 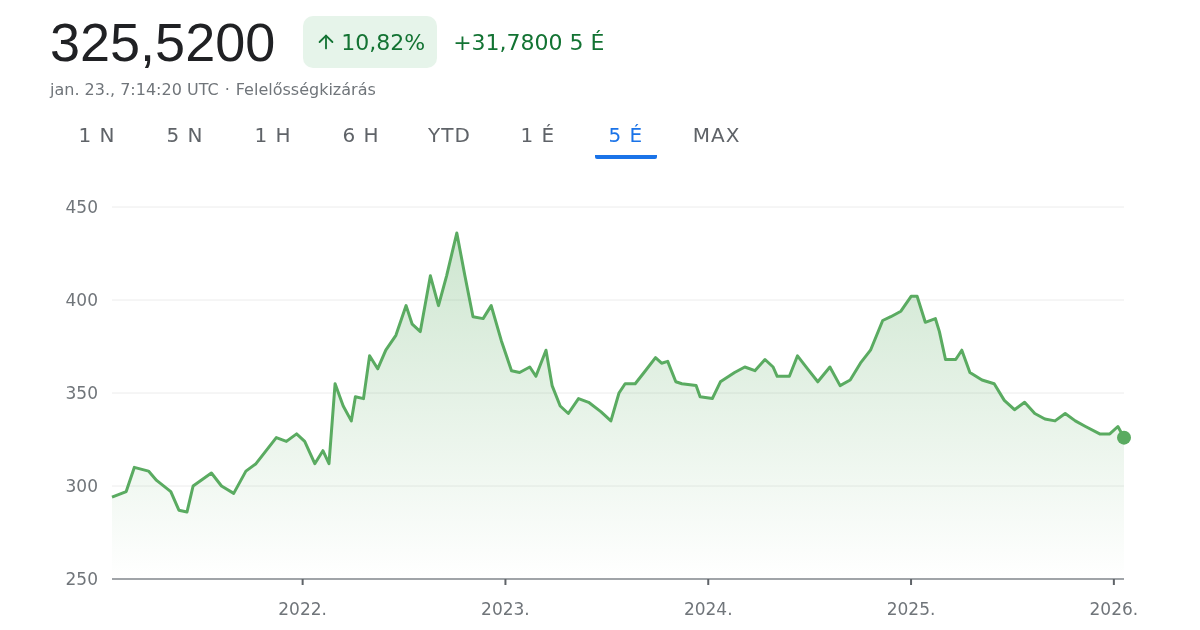 I want to click on x-axis-label: 2026., so click(x=1114, y=609).